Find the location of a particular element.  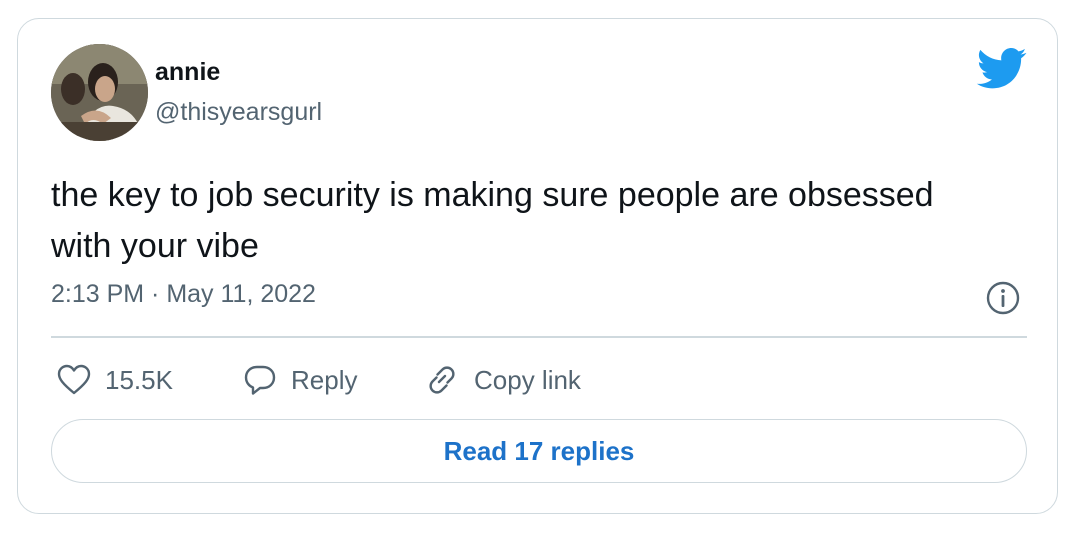

reply-label: Reply is located at coordinates (324, 379).